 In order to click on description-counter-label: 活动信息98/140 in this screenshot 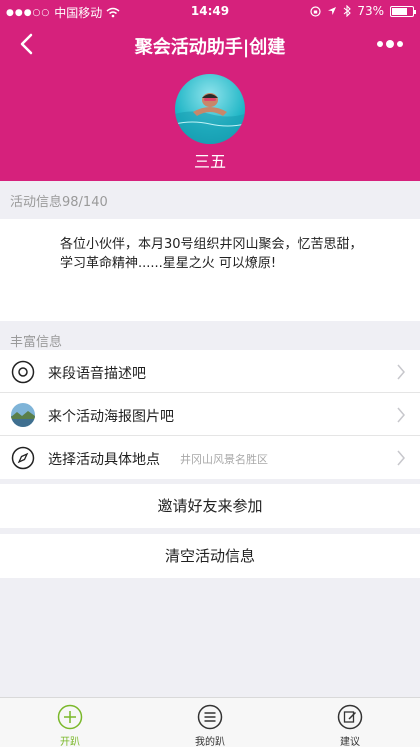, I will do `click(59, 202)`.